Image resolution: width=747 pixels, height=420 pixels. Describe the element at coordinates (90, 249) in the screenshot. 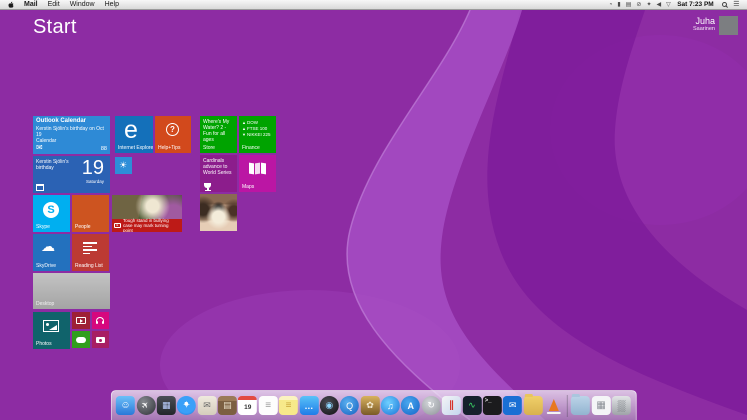

I see `reading-list-icon` at that location.